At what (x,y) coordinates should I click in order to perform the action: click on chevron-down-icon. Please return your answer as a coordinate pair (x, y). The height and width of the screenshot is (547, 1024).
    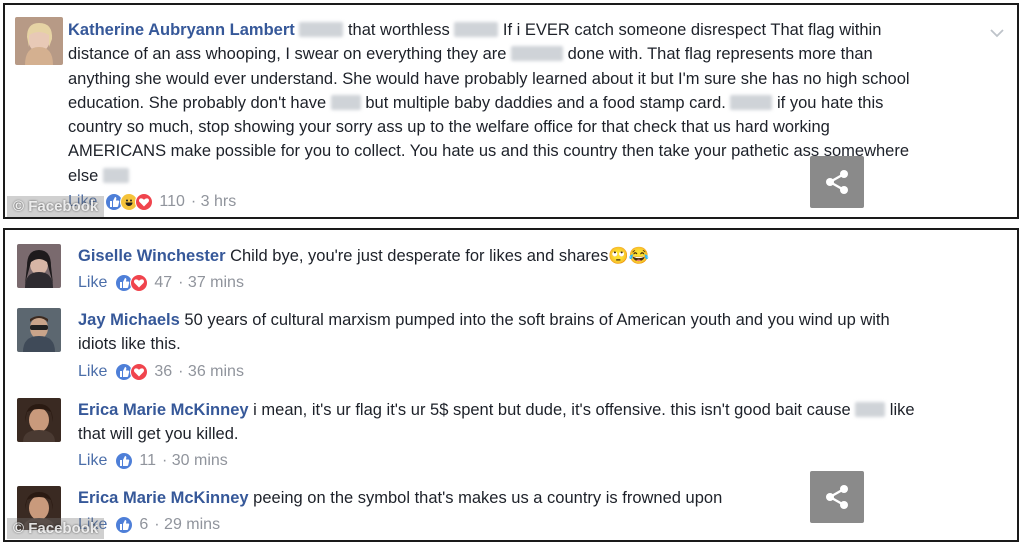
    Looking at the image, I should click on (997, 33).